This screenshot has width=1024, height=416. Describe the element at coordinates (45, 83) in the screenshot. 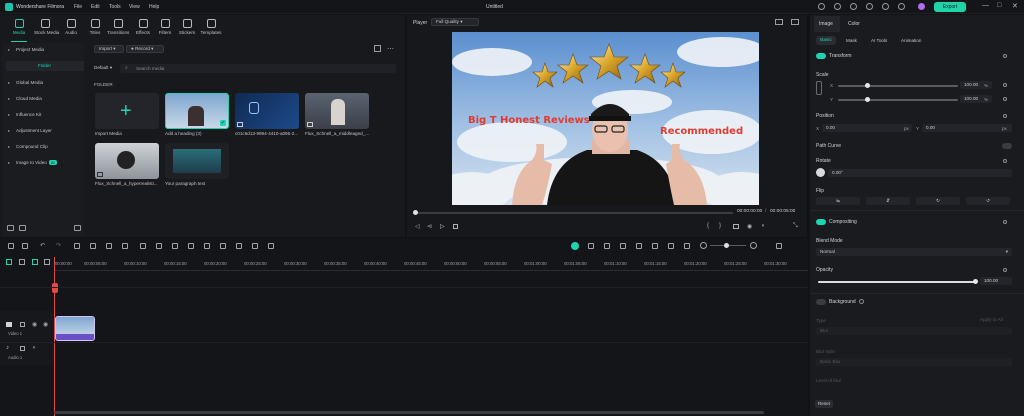

I see `sidebar-item-global-media: Global Media` at that location.